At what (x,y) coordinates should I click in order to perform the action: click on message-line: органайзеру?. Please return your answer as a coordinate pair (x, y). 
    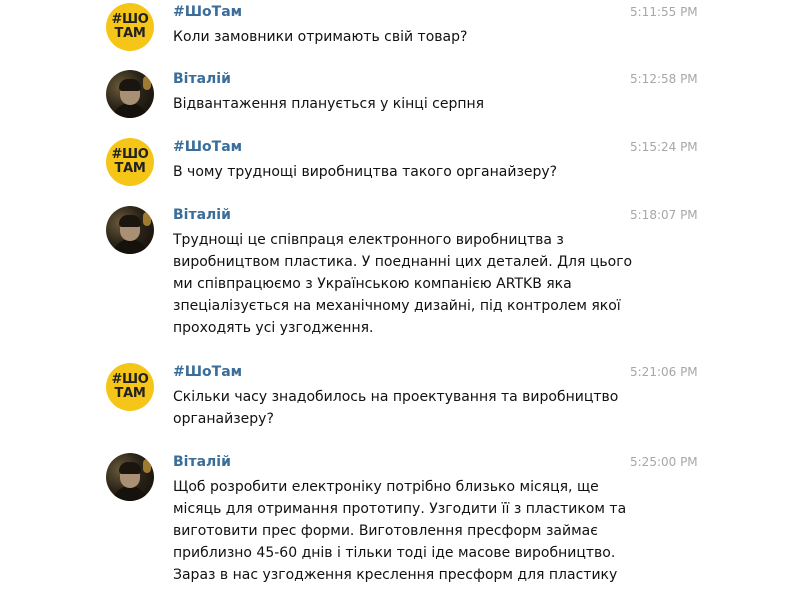
    Looking at the image, I should click on (223, 419).